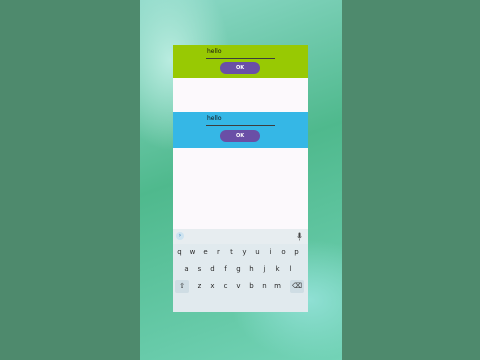 The width and height of the screenshot is (480, 360). What do you see at coordinates (240, 136) in the screenshot?
I see `ok-button-mid: OK` at bounding box center [240, 136].